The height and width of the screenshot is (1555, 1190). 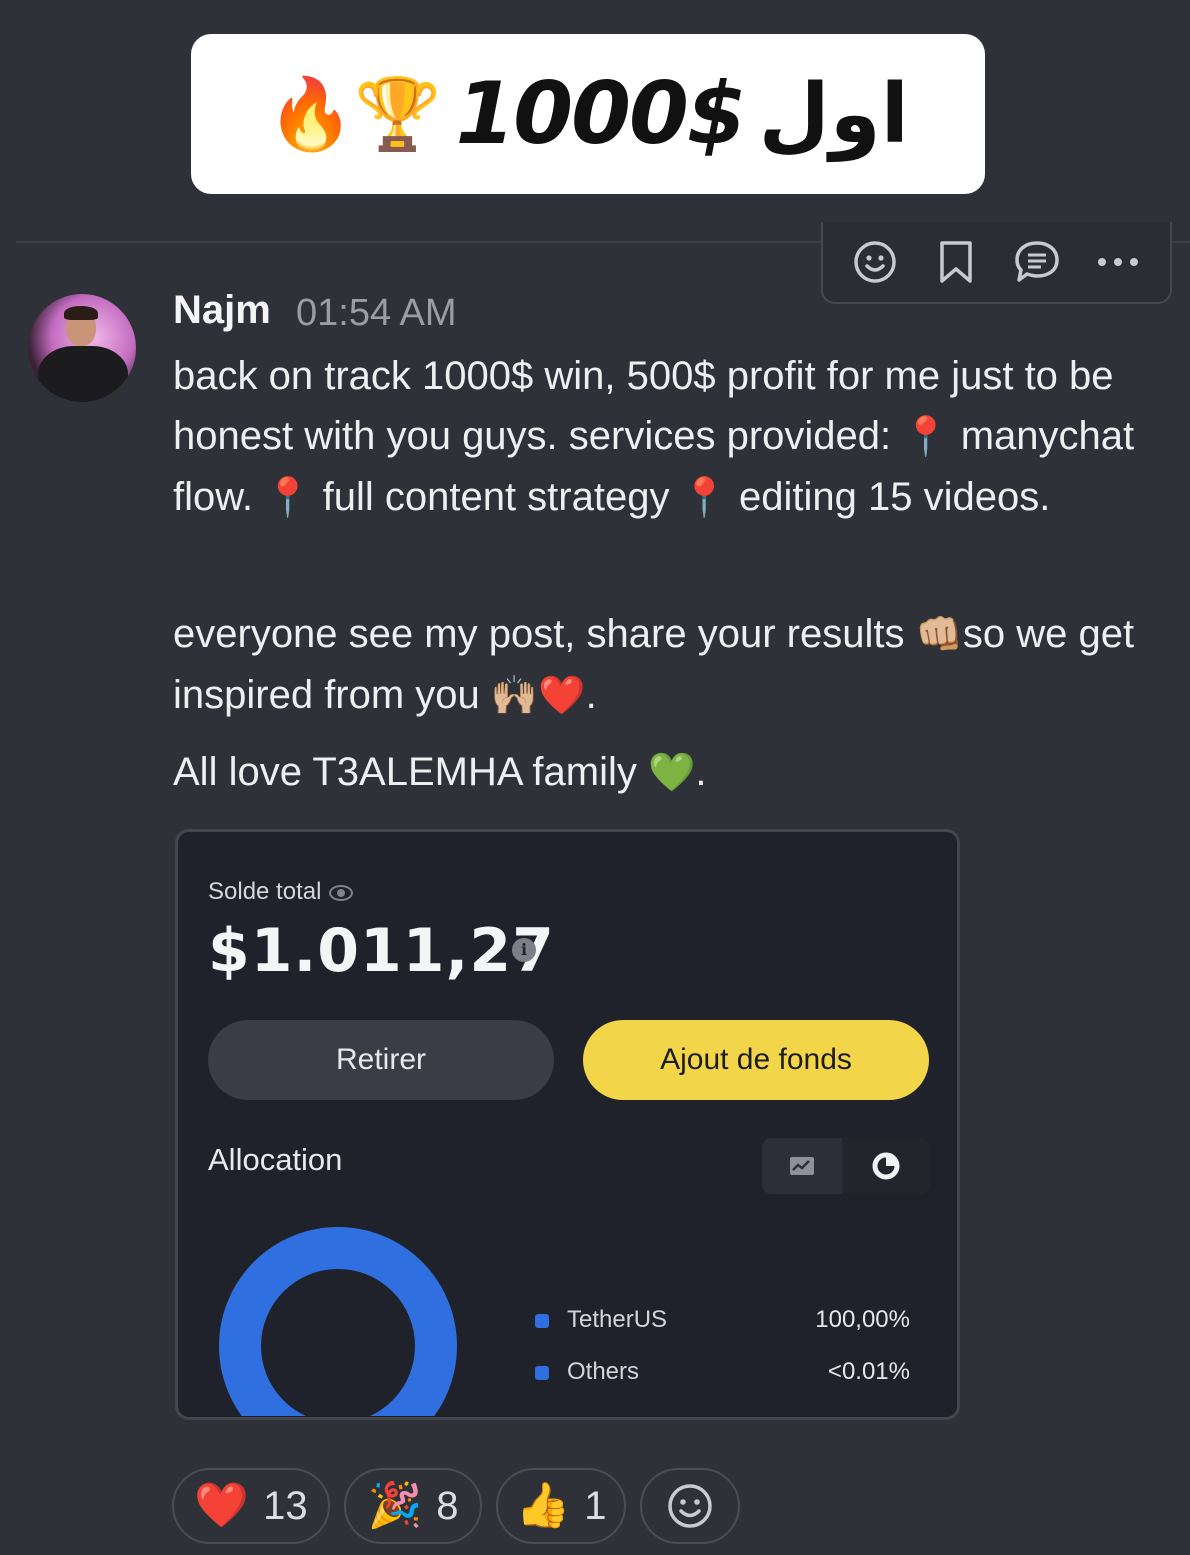 What do you see at coordinates (595, 1505) in the screenshot?
I see `reaction-count: 1` at bounding box center [595, 1505].